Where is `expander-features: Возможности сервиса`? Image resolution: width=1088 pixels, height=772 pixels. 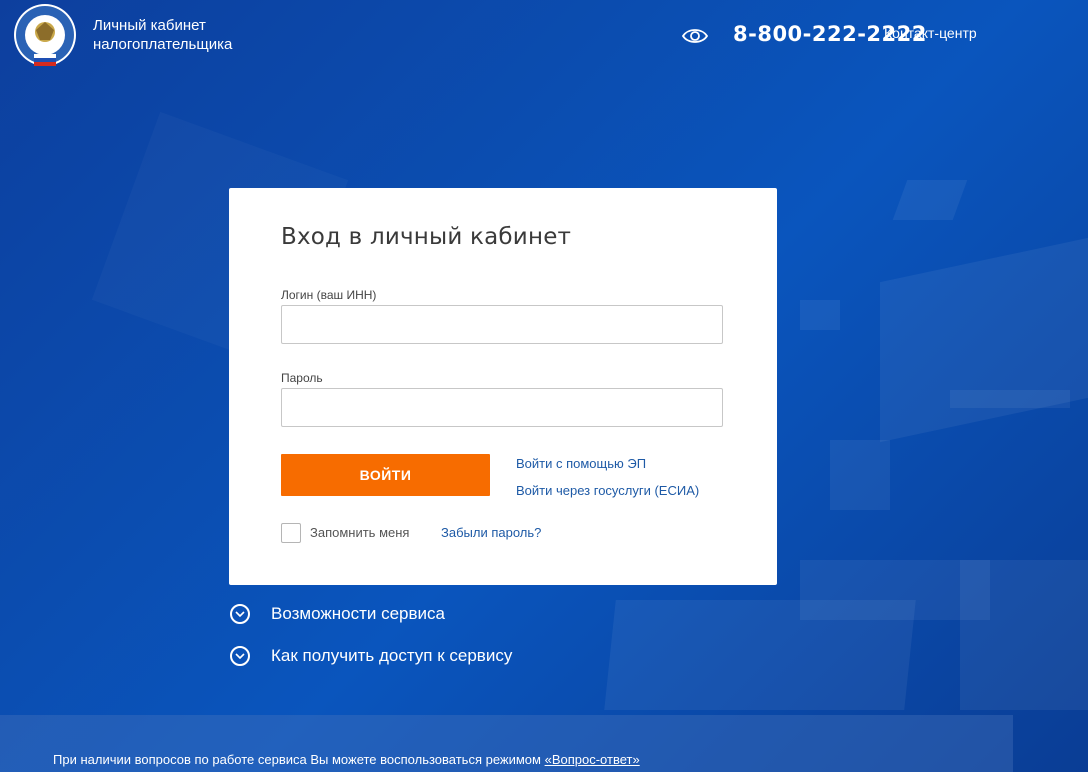 expander-features: Возможности сервиса is located at coordinates (337, 614).